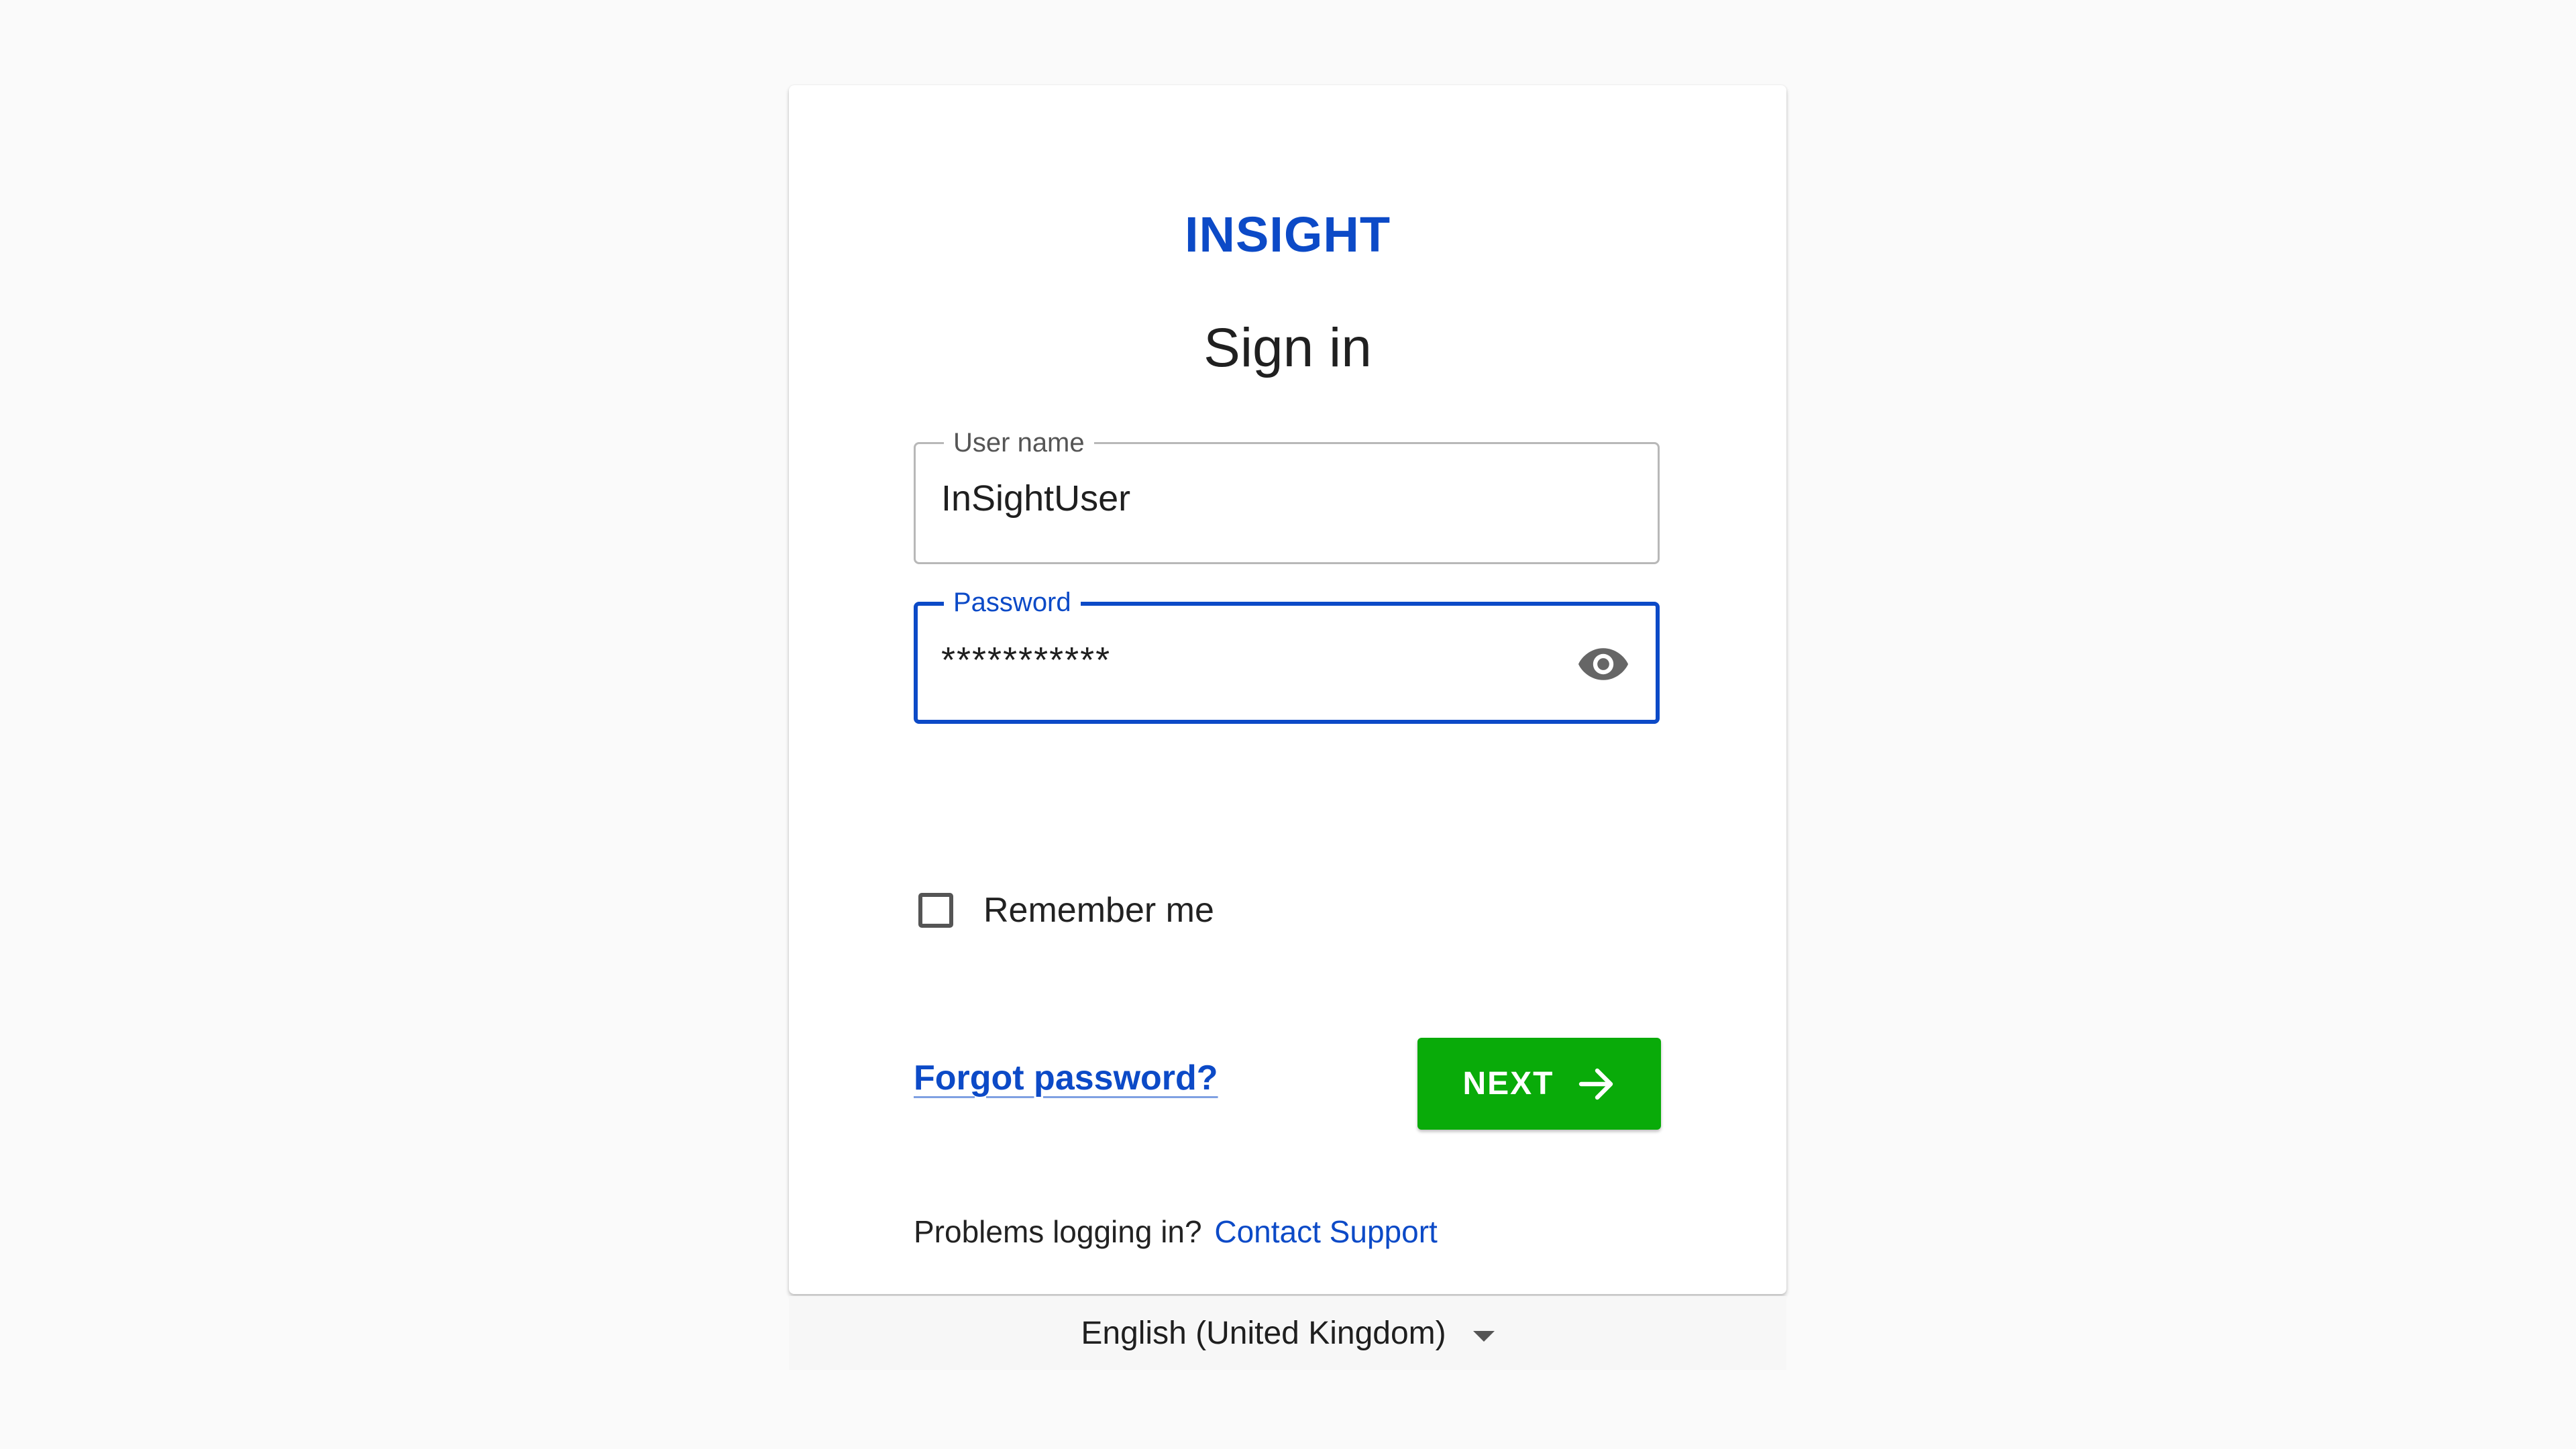  What do you see at coordinates (1026, 660) in the screenshot?
I see `password-input: ***********` at bounding box center [1026, 660].